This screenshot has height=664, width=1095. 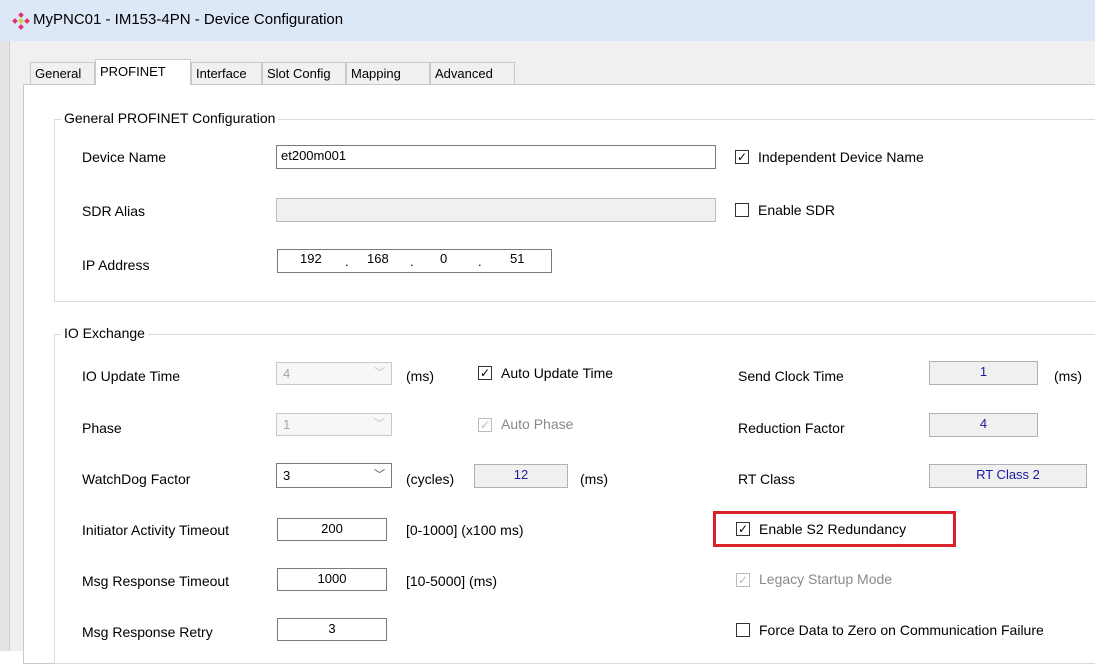 What do you see at coordinates (485, 425) in the screenshot?
I see `auto-phase-checkbox: ✓` at bounding box center [485, 425].